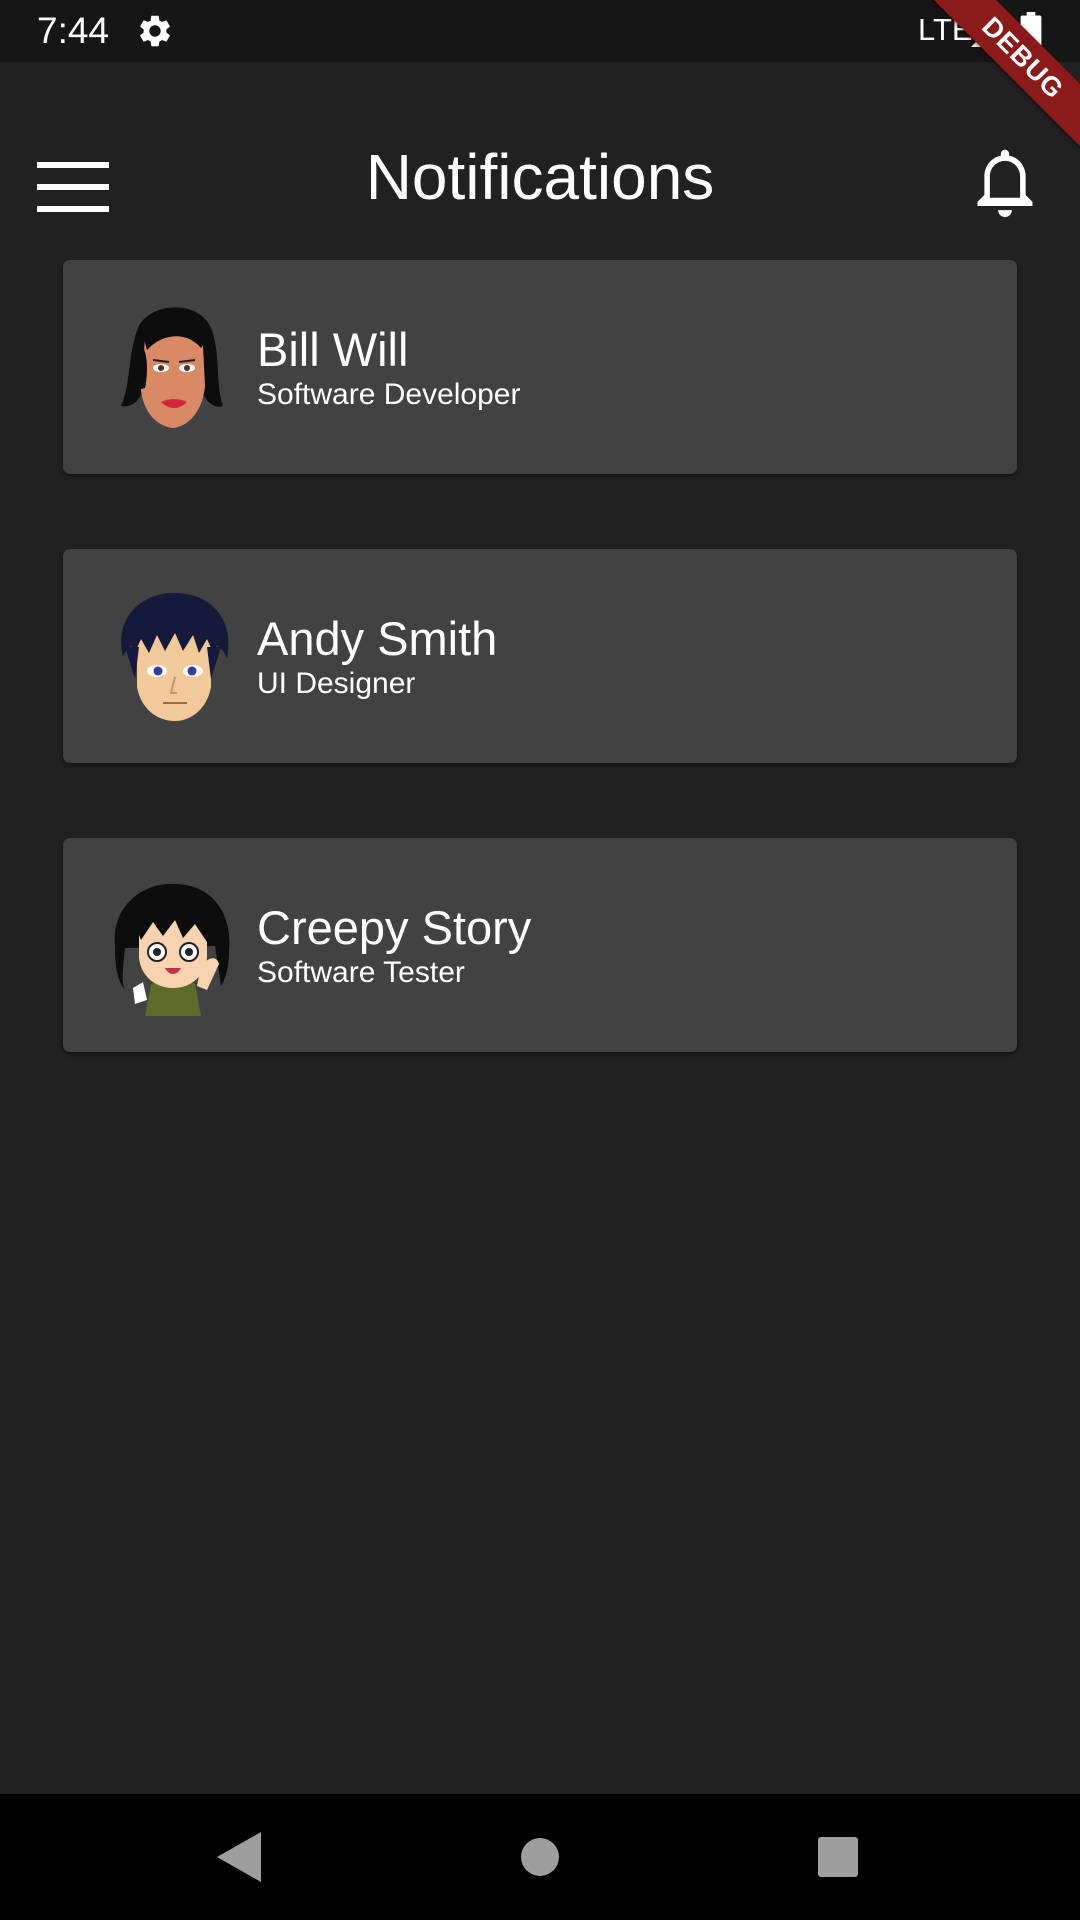  I want to click on notifications-button, so click(1005, 184).